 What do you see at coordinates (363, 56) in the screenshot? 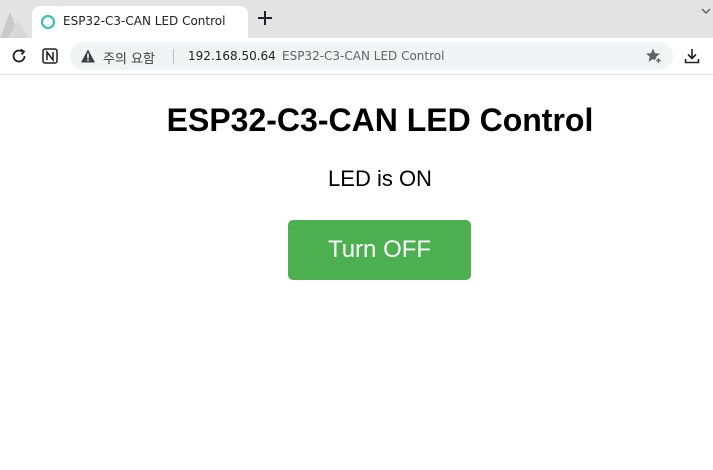
I see `url-page-title: ESP32-C3-CAN LED Control` at bounding box center [363, 56].